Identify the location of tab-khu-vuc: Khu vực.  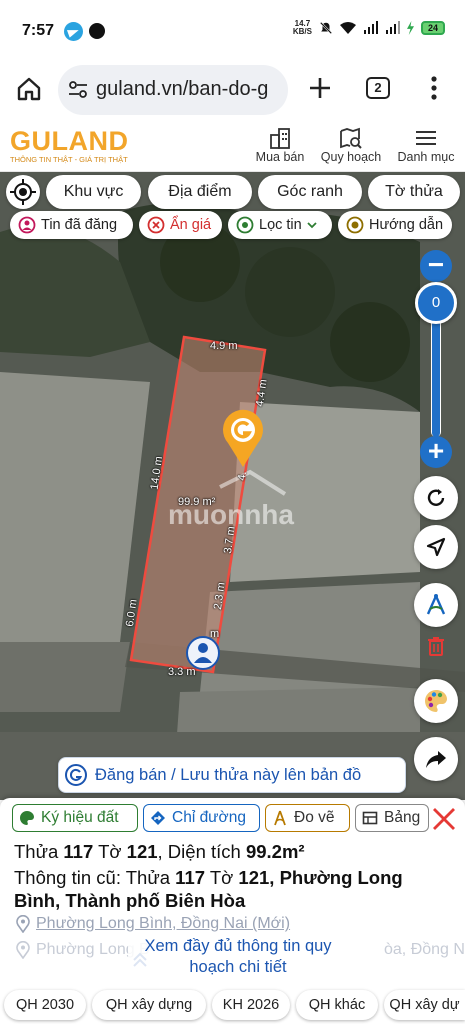
(93, 192).